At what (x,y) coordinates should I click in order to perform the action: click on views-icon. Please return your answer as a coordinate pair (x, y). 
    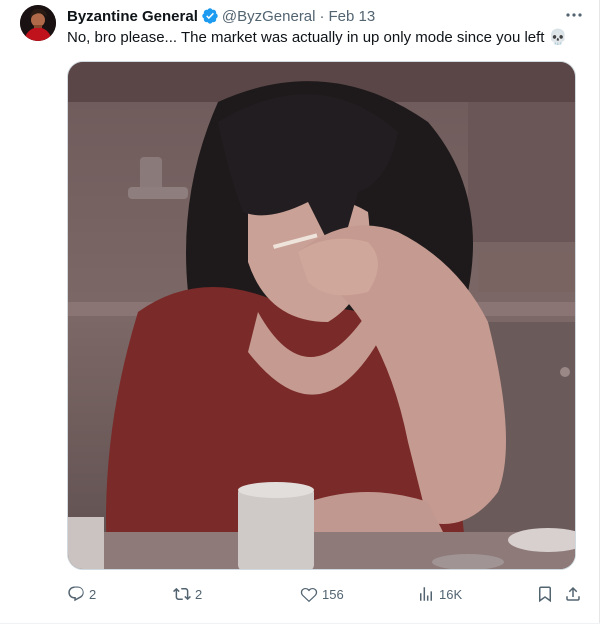
    Looking at the image, I should click on (426, 594).